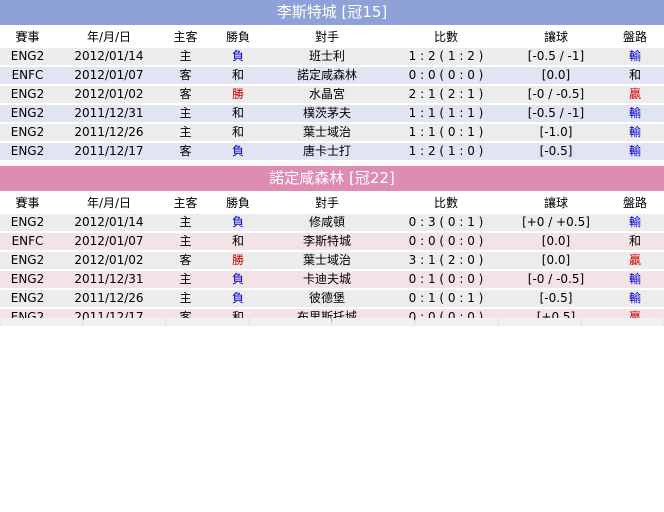 Image resolution: width=664 pixels, height=512 pixels. What do you see at coordinates (327, 75) in the screenshot?
I see `match-opponent: 諾定咸森林` at bounding box center [327, 75].